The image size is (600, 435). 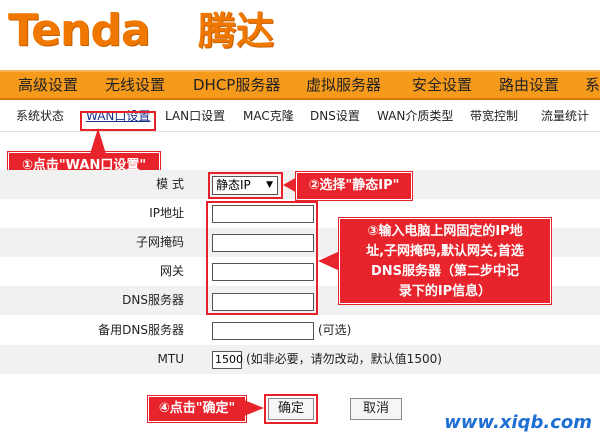 I want to click on callout-step3-pointer, so click(x=329, y=261).